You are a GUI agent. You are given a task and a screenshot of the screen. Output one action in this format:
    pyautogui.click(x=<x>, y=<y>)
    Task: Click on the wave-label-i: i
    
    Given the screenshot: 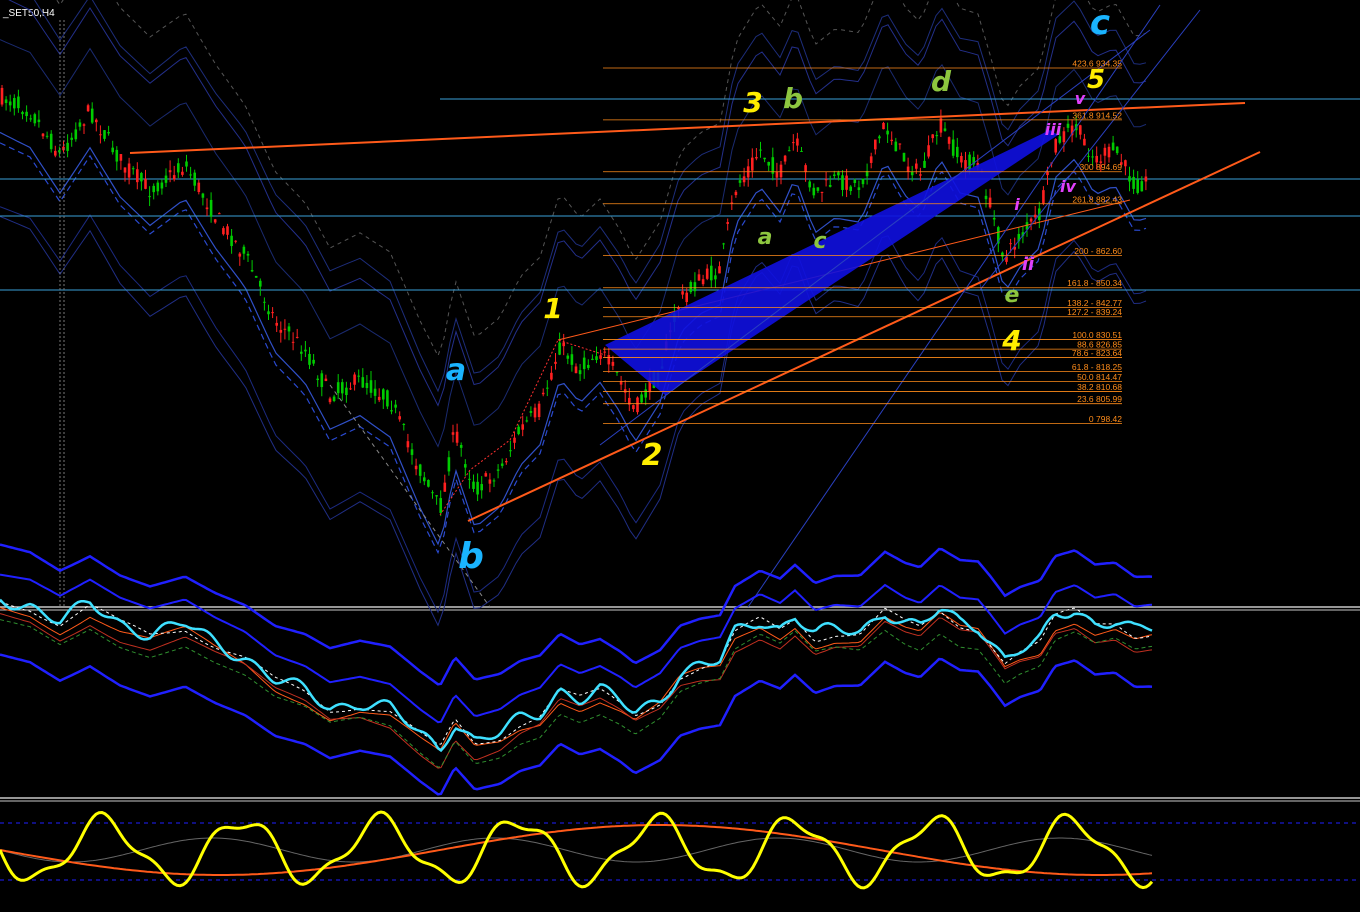 What is the action you would take?
    pyautogui.click(x=1017, y=204)
    